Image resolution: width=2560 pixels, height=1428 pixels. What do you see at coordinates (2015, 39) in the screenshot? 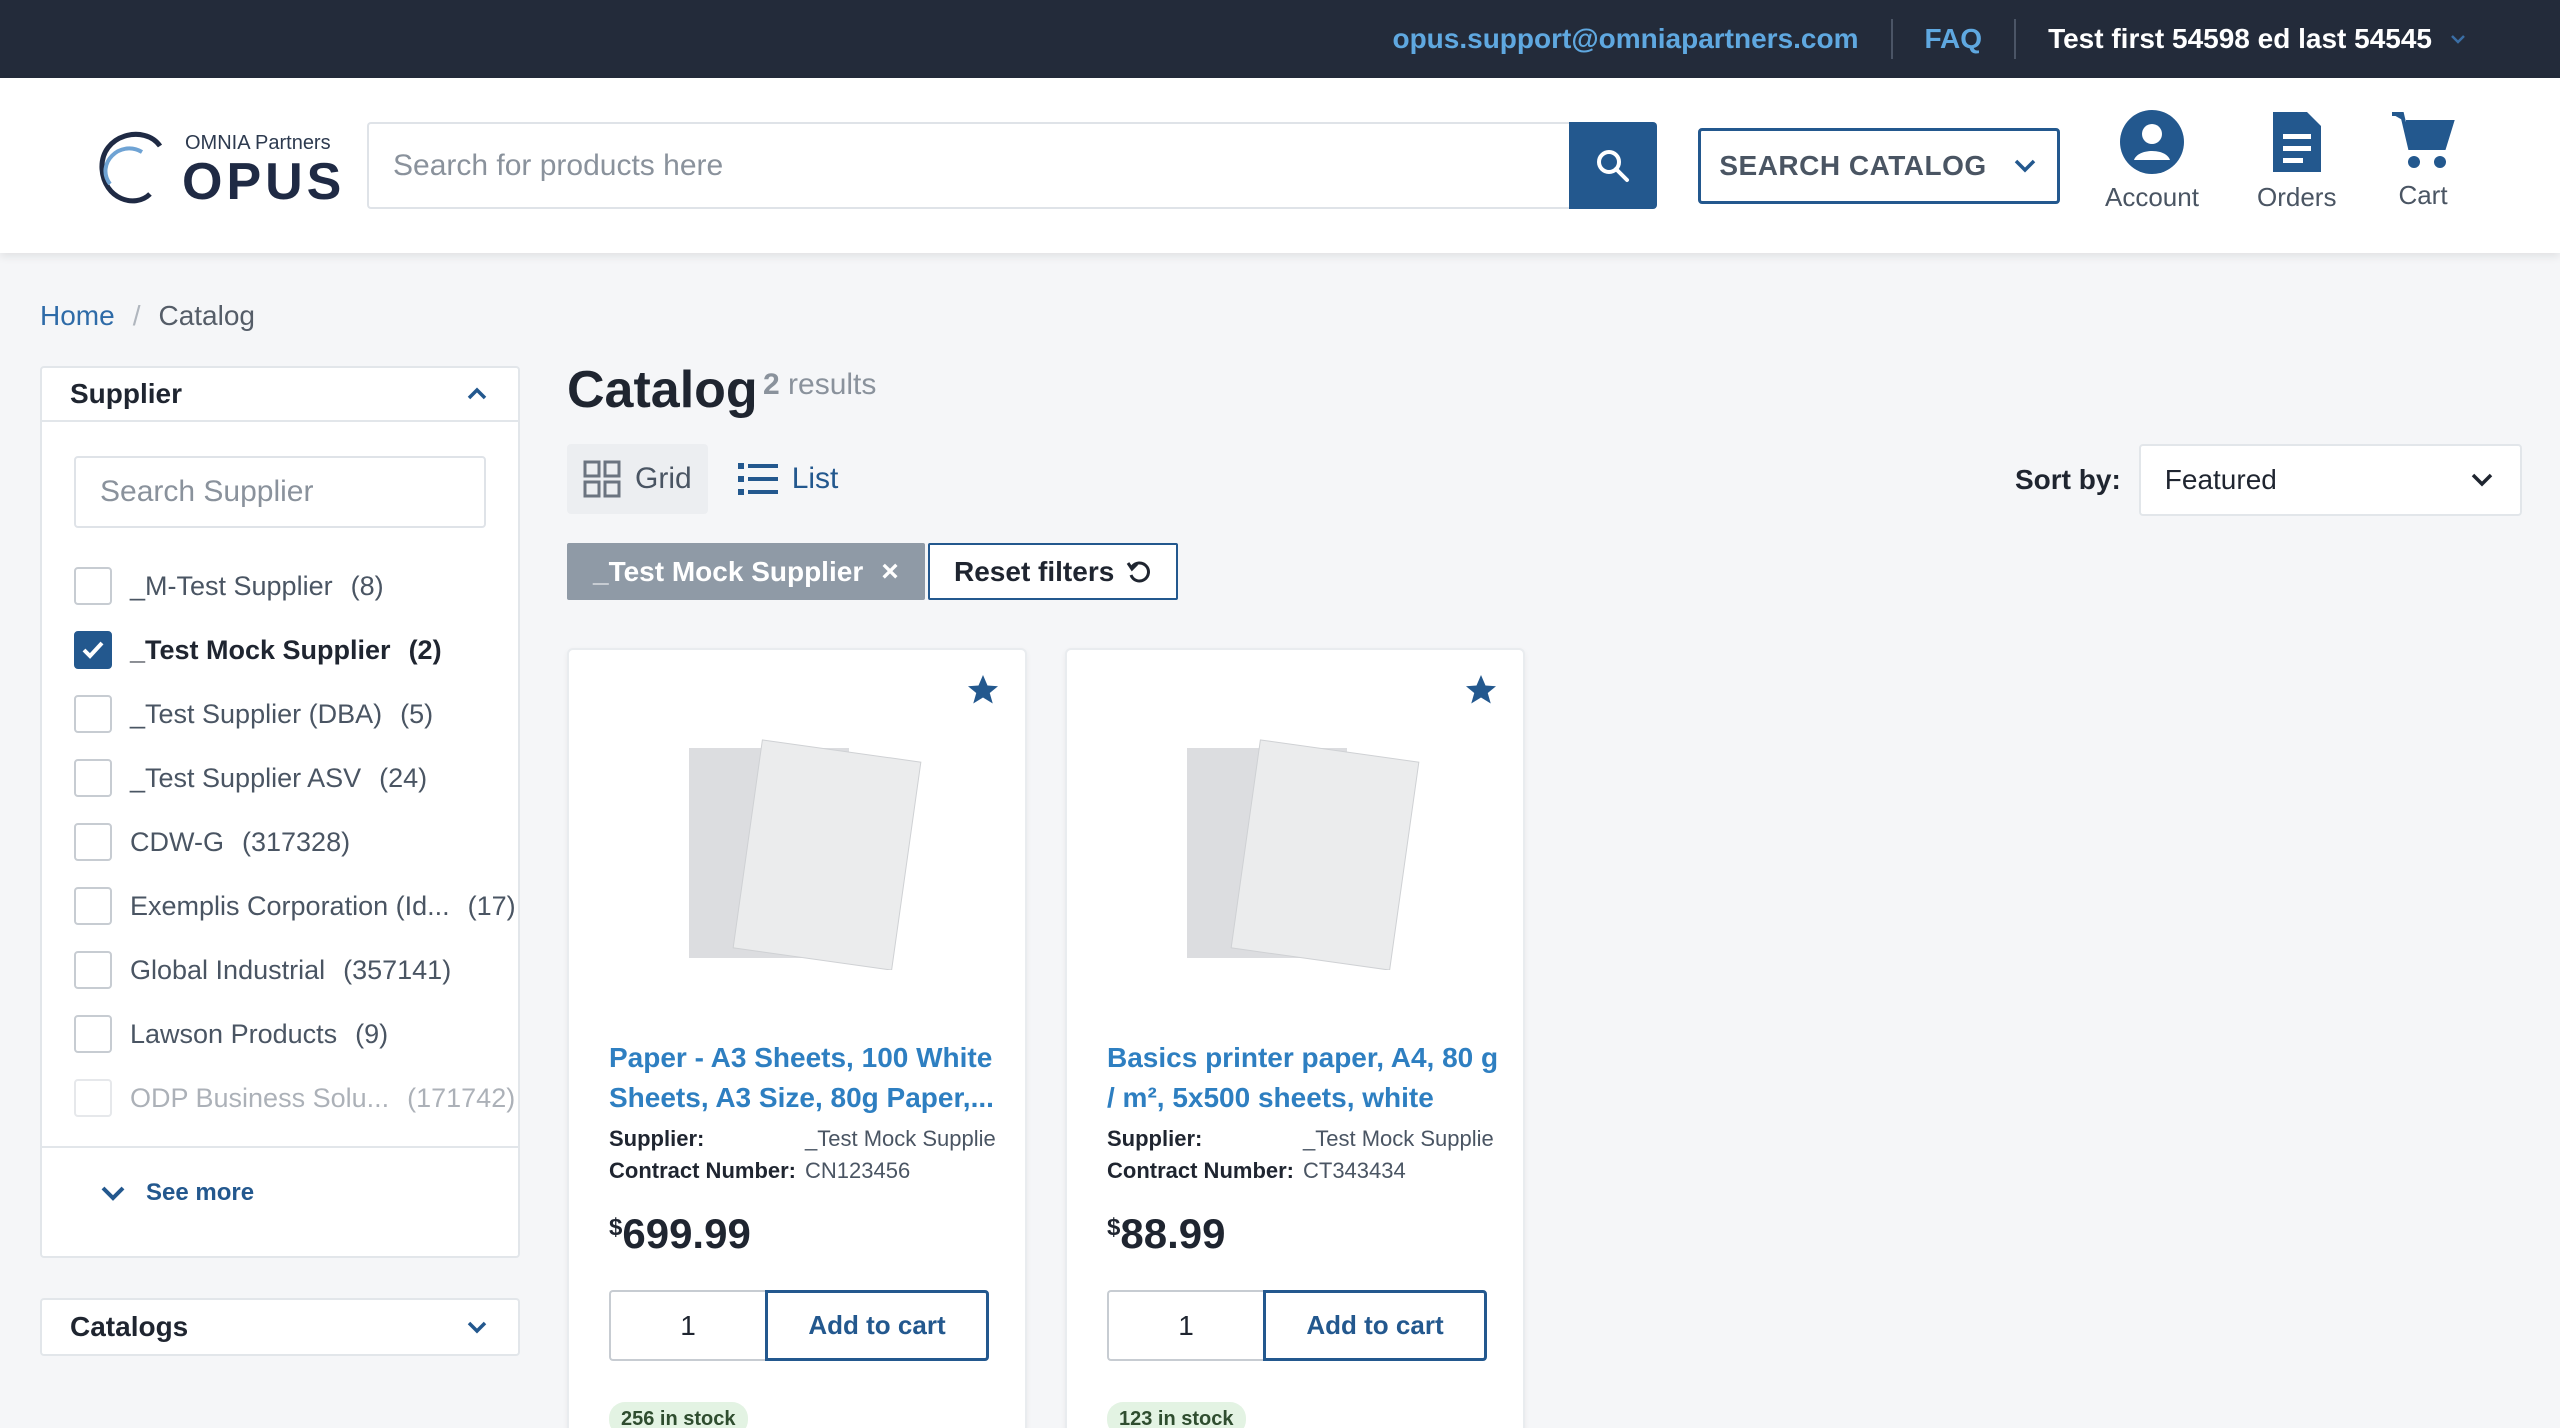
I see `divider` at bounding box center [2015, 39].